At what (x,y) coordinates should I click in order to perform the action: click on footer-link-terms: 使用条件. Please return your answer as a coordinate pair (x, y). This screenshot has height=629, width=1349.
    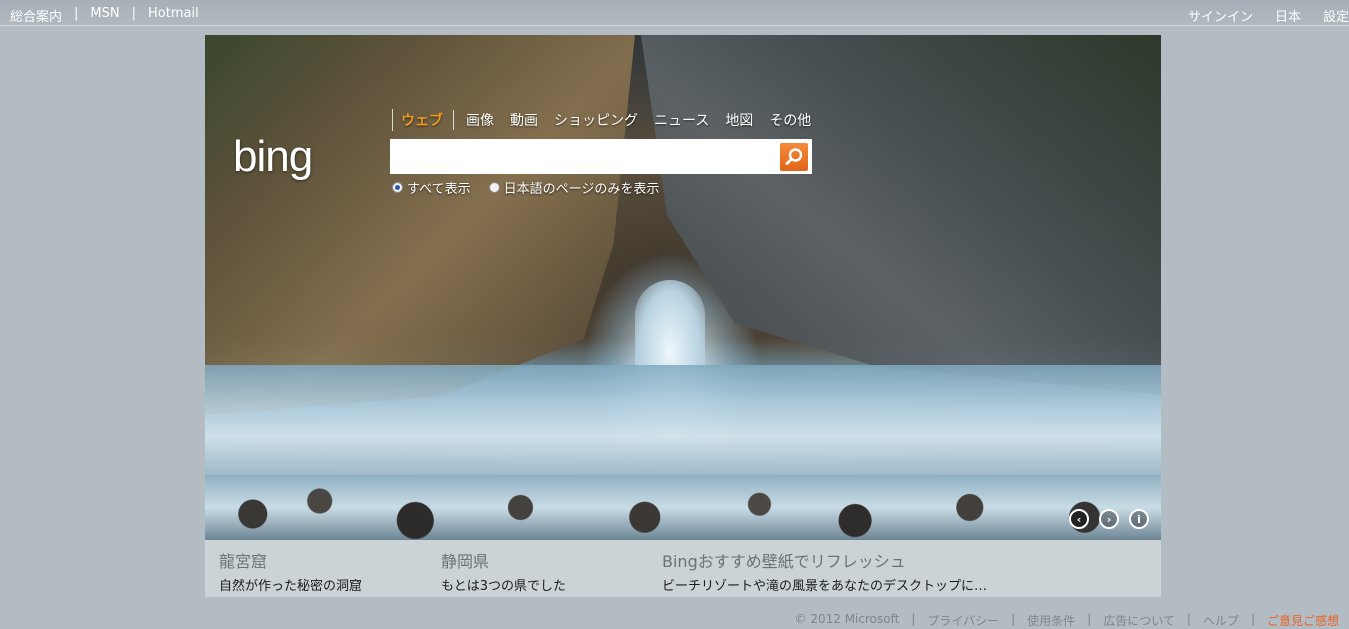
    Looking at the image, I should click on (1051, 620).